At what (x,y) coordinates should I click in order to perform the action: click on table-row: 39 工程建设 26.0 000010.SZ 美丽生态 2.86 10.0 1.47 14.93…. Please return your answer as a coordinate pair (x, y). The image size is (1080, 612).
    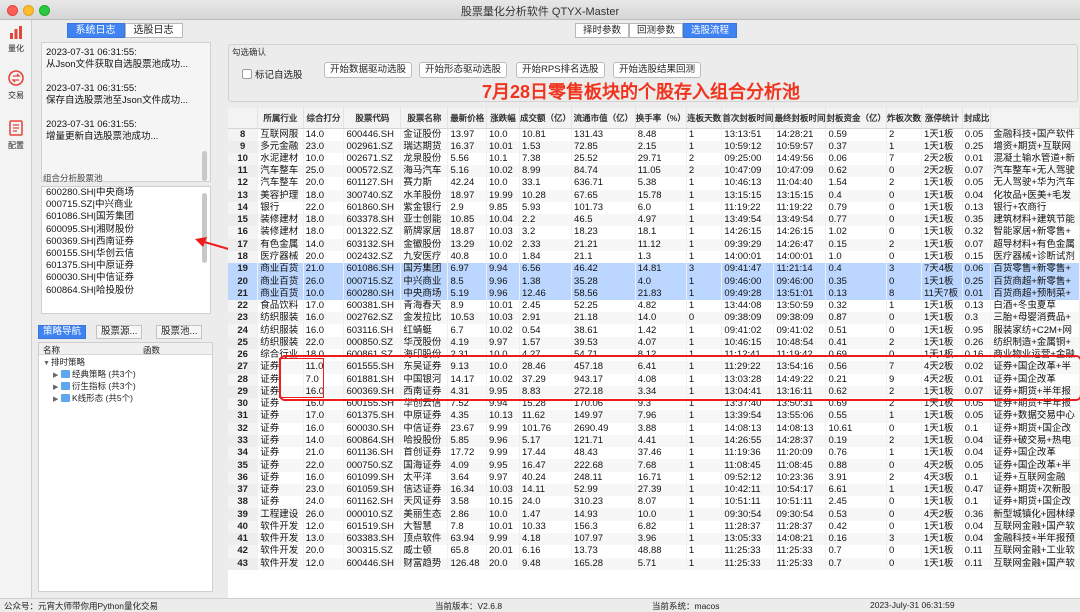
    Looking at the image, I should click on (654, 514).